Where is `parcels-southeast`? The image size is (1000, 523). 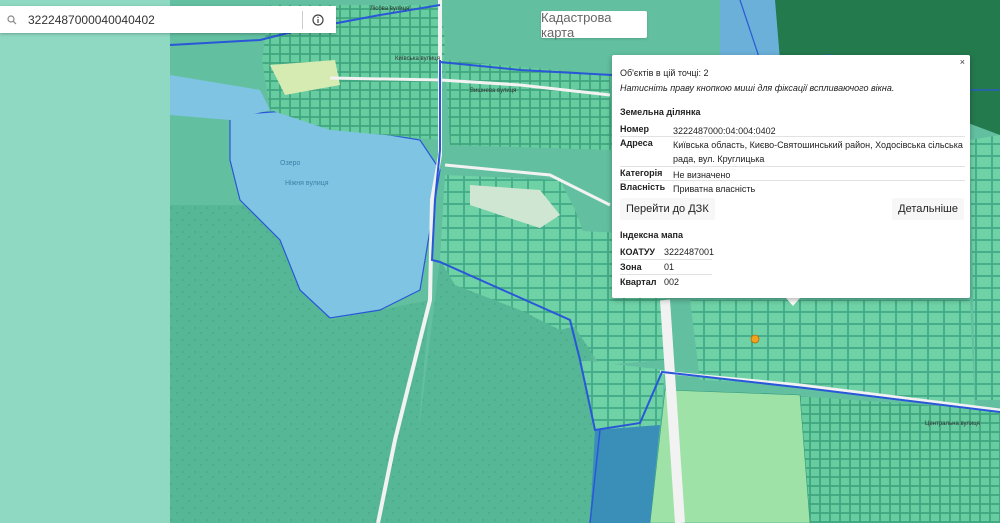 parcels-southeast is located at coordinates (890, 459).